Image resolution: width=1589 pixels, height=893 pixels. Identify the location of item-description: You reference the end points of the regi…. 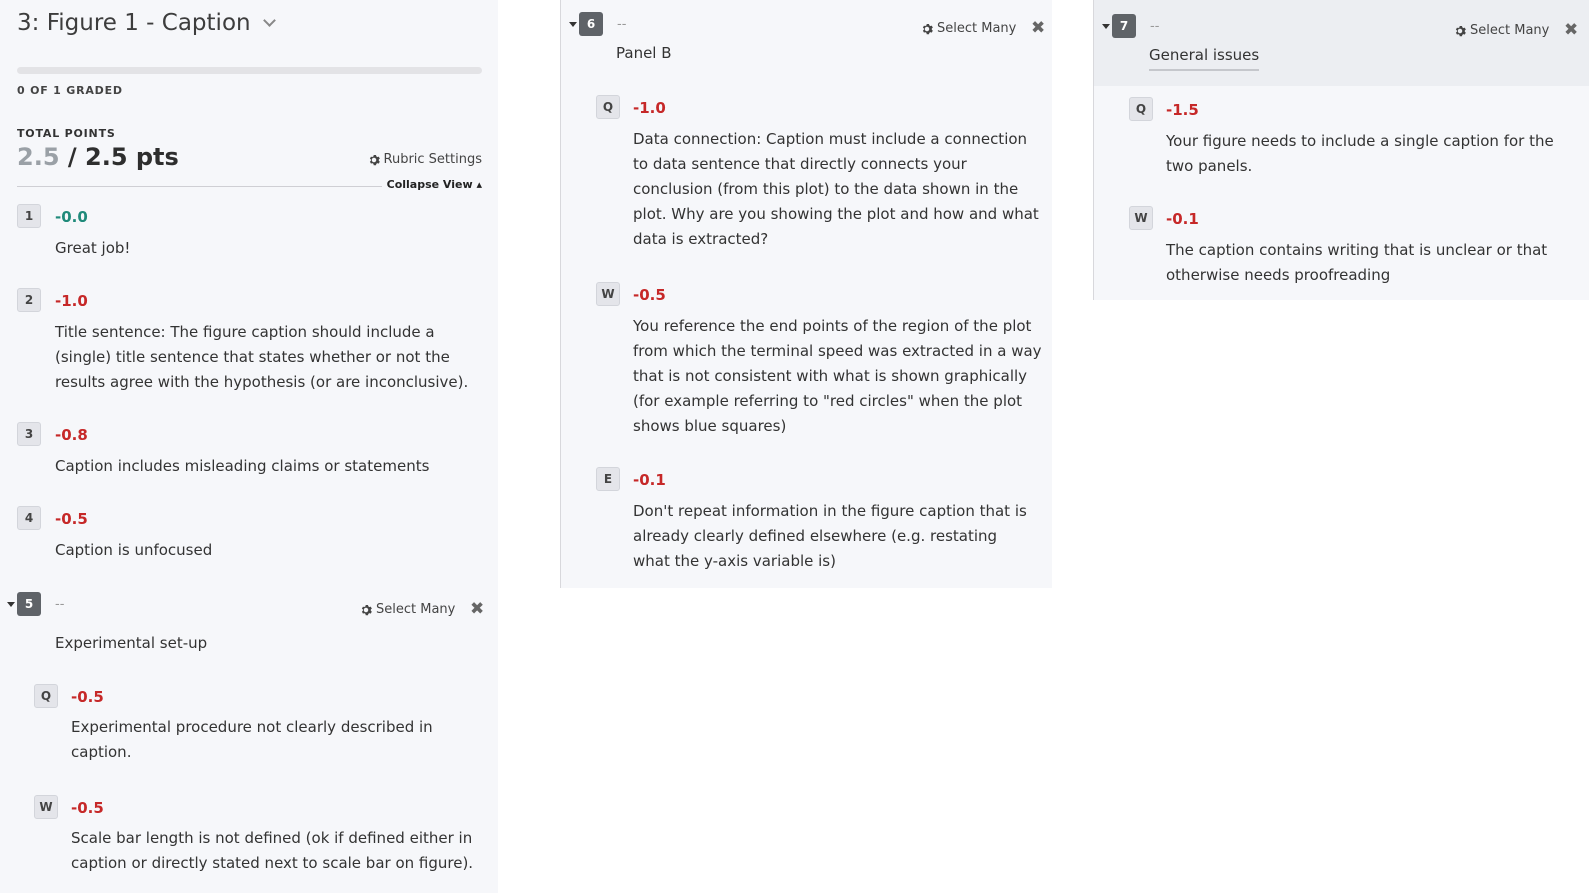
(837, 376).